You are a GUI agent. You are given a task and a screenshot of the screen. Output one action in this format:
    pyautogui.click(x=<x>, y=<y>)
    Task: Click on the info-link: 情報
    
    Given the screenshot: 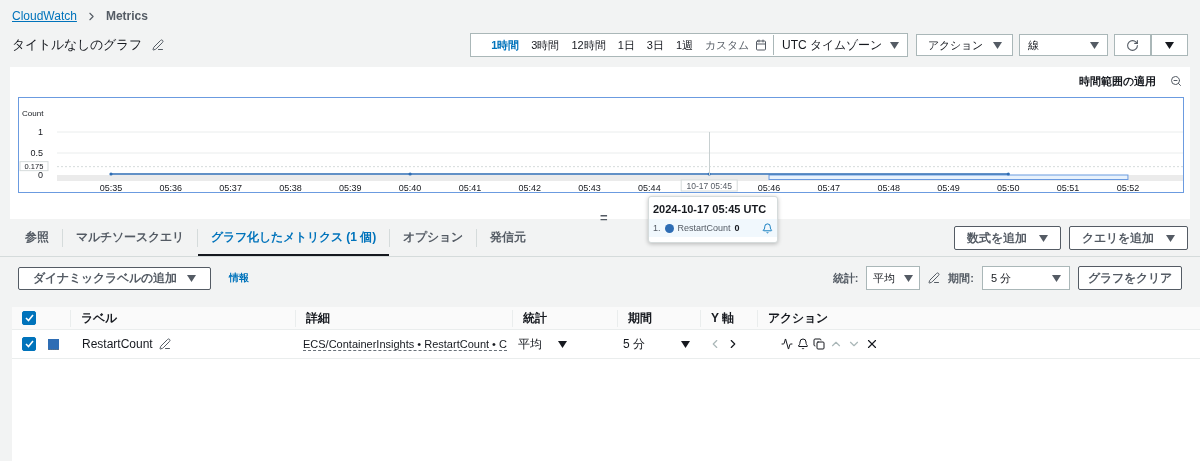 What is the action you would take?
    pyautogui.click(x=239, y=278)
    